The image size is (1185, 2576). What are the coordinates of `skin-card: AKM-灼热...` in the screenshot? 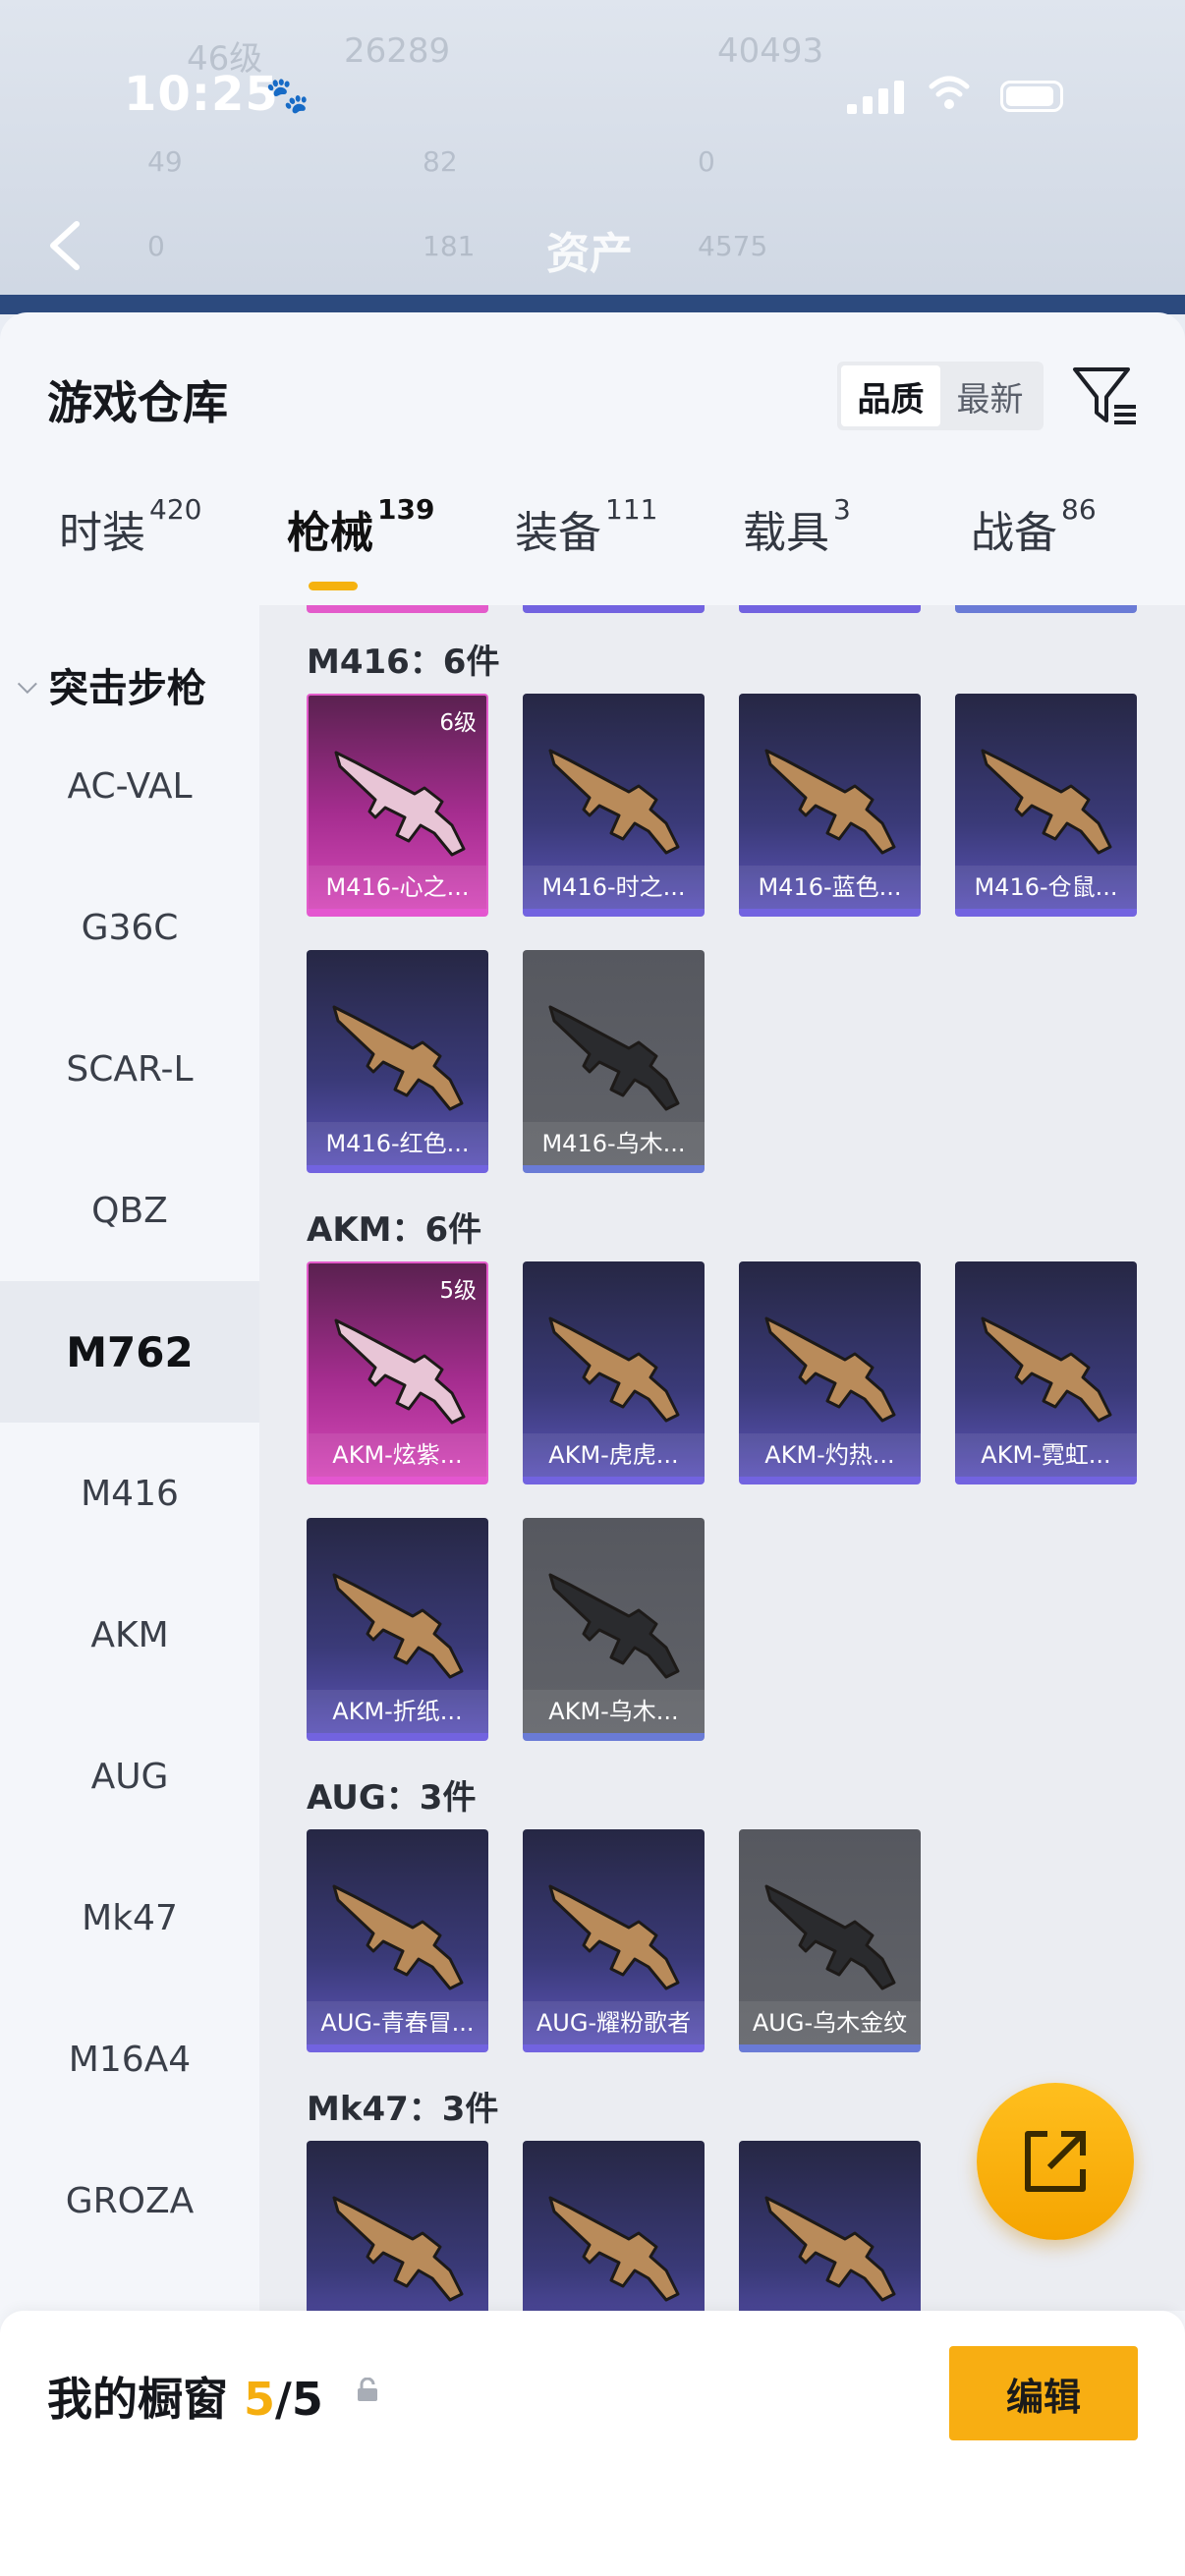 It's located at (830, 1372).